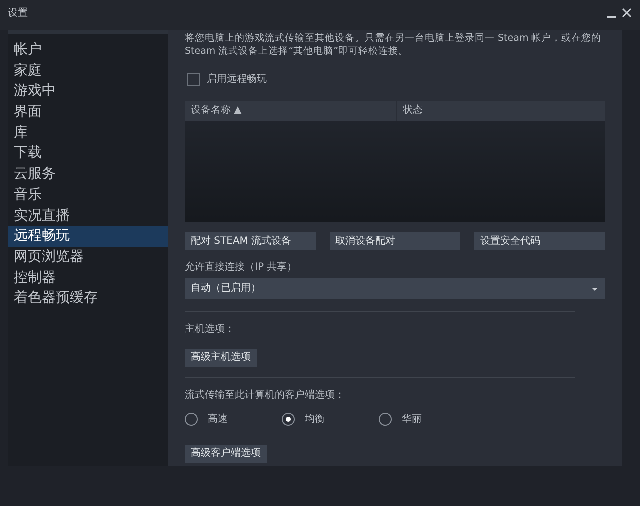  What do you see at coordinates (412, 420) in the screenshot?
I see `radio-label: 华丽` at bounding box center [412, 420].